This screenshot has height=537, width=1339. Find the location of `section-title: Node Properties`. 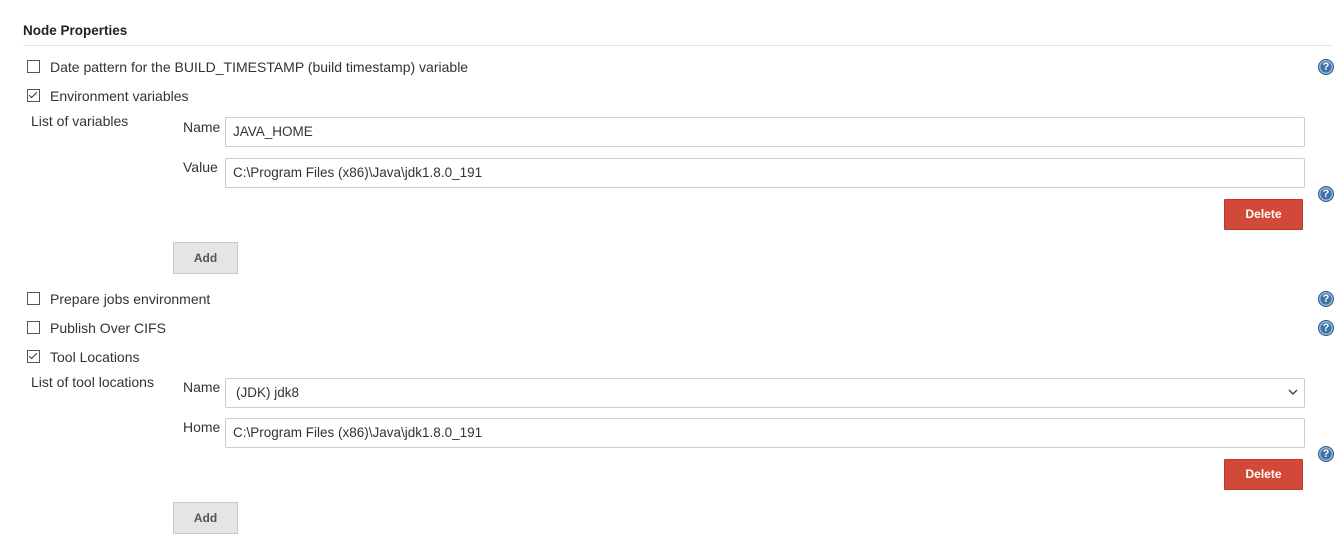

section-title: Node Properties is located at coordinates (75, 30).